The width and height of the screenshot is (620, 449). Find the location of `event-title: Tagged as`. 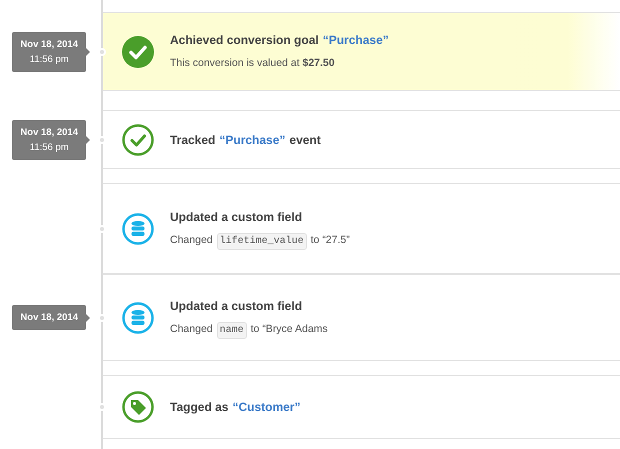

event-title: Tagged as is located at coordinates (199, 407).